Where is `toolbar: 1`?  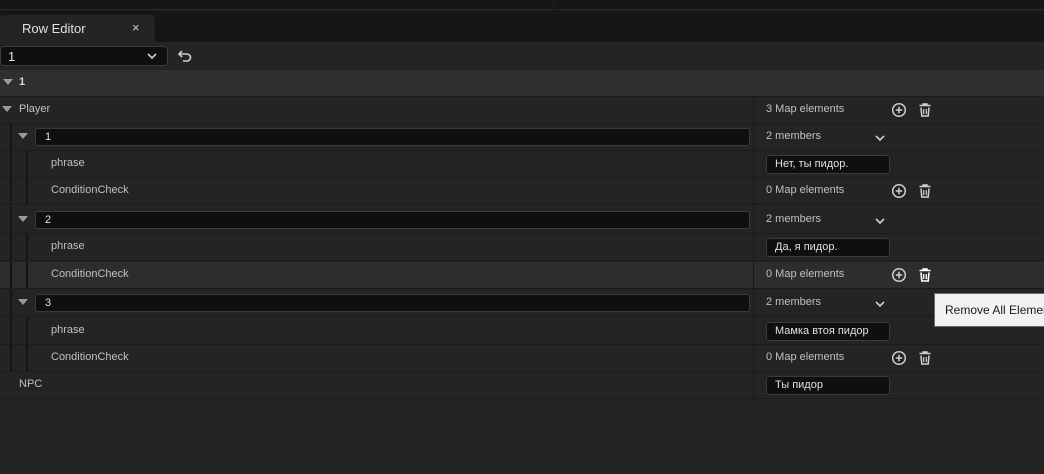
toolbar: 1 is located at coordinates (522, 56).